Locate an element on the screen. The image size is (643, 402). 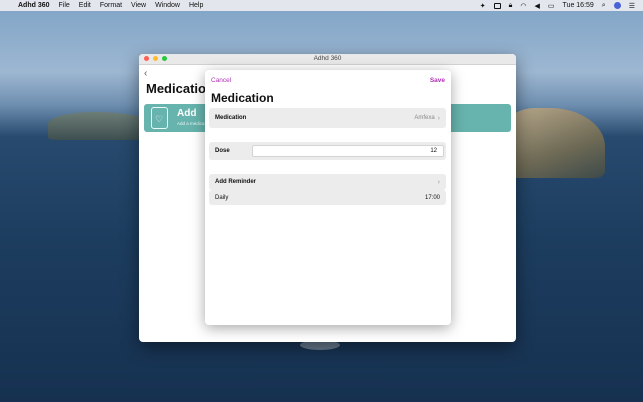
siri-icon is located at coordinates (617, 5).